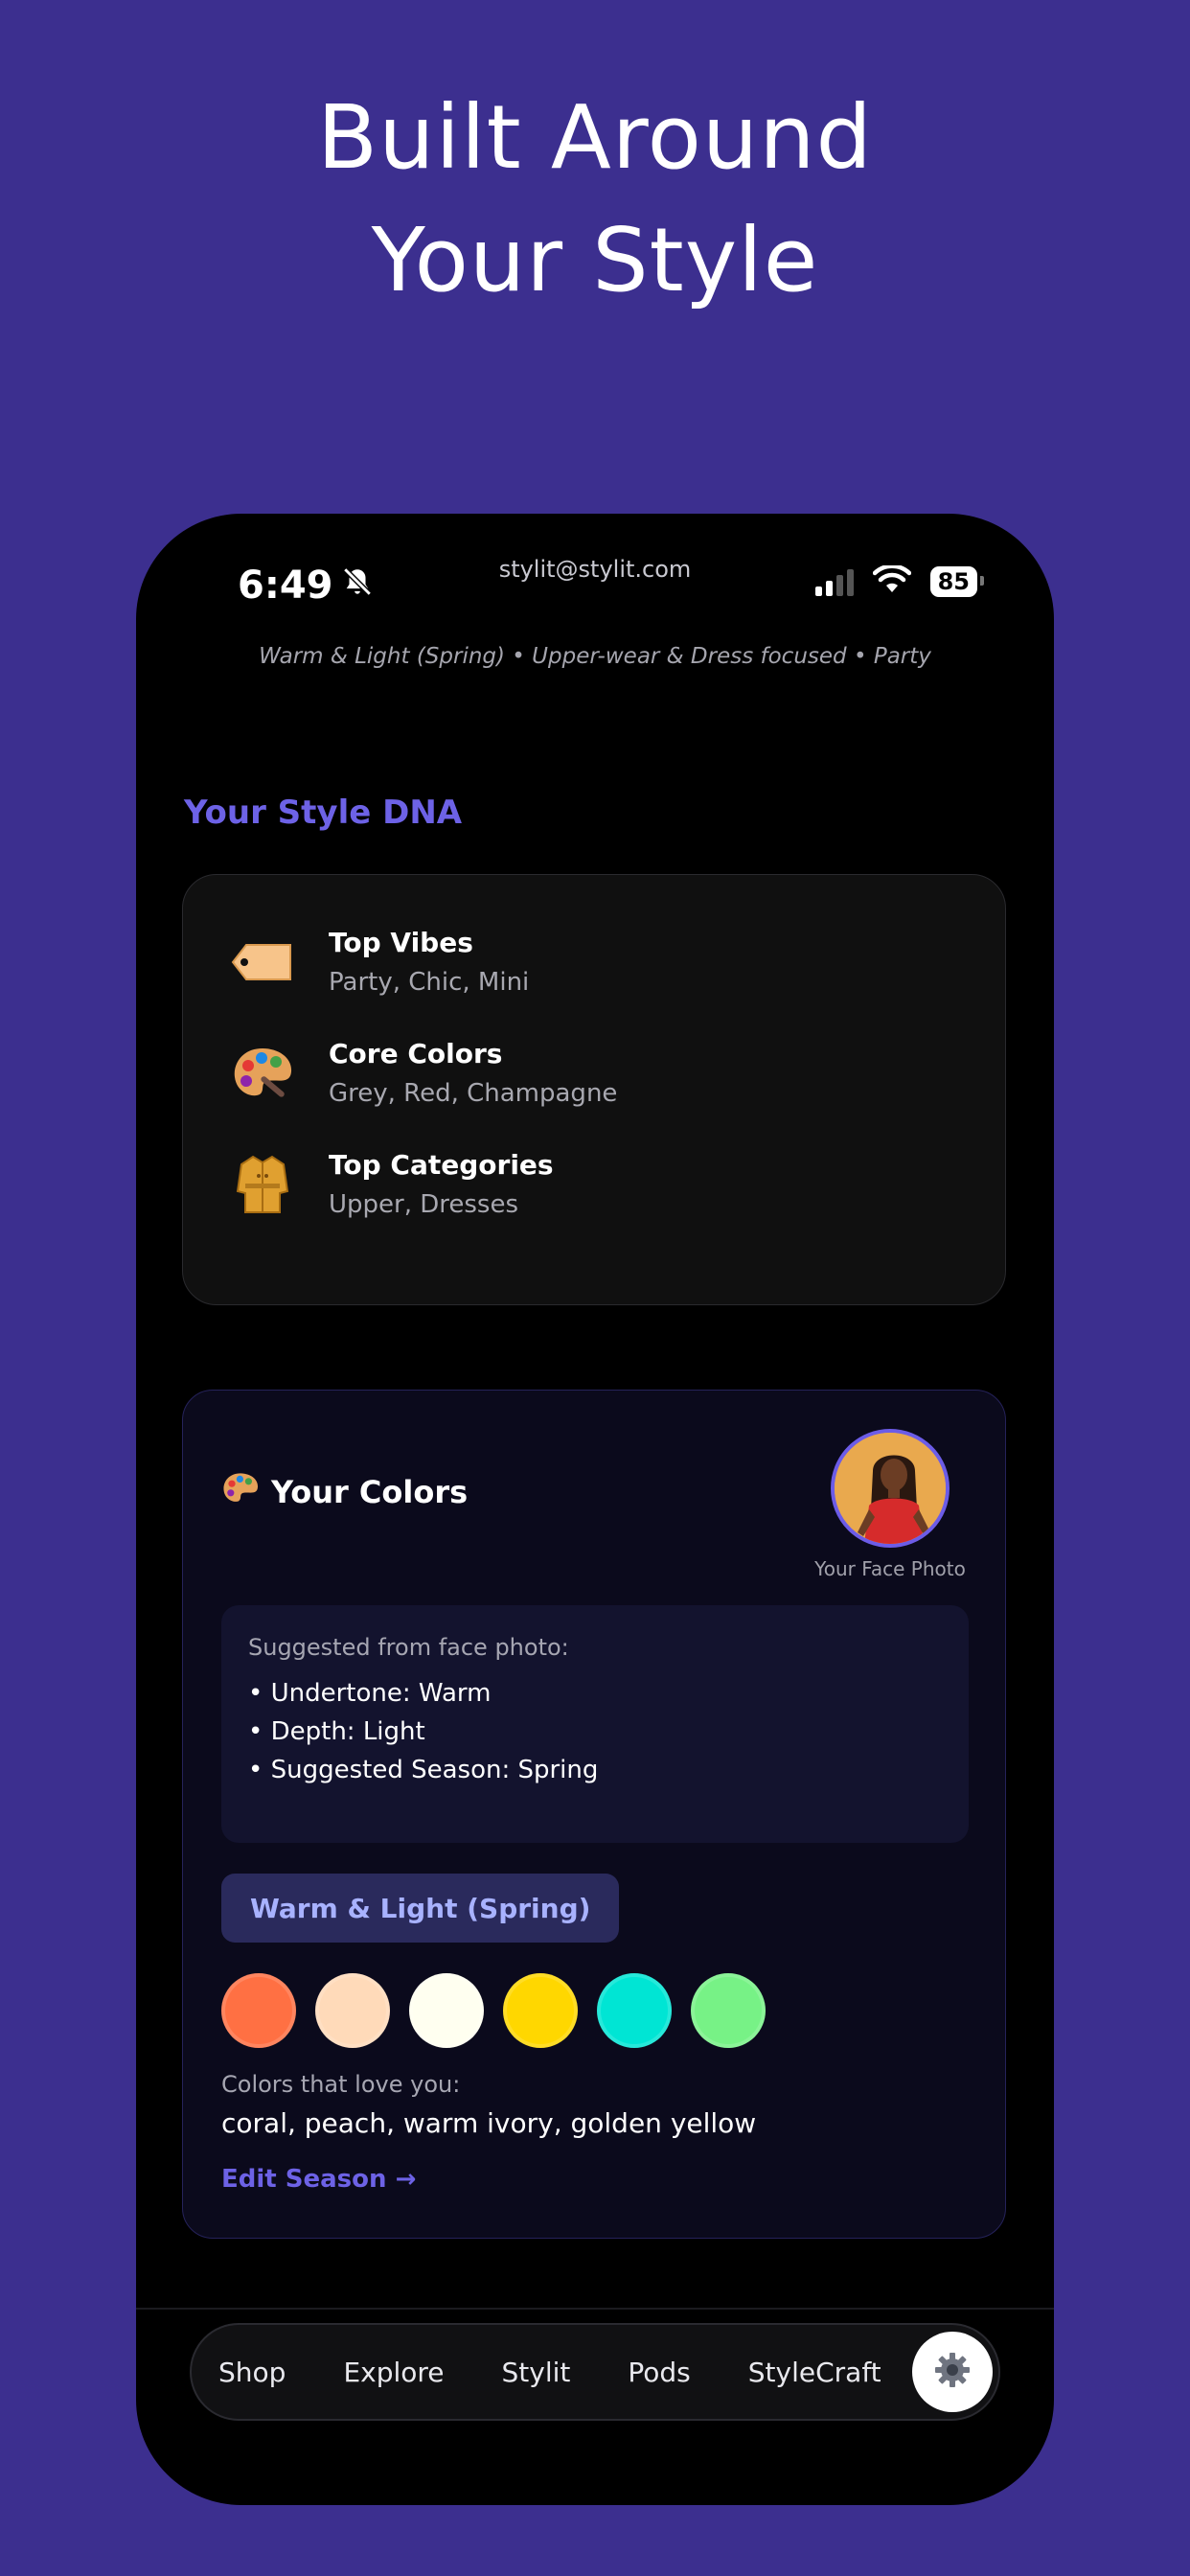 The width and height of the screenshot is (1190, 2576). I want to click on face-photo: Your Face Photo, so click(890, 1504).